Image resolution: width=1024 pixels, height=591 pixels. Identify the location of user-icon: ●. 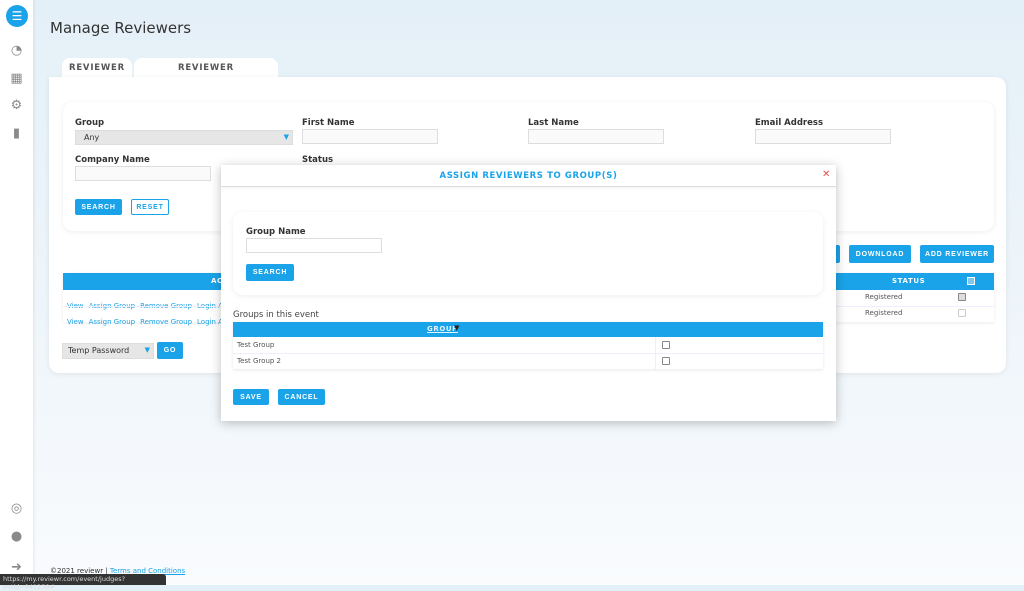
(16, 536).